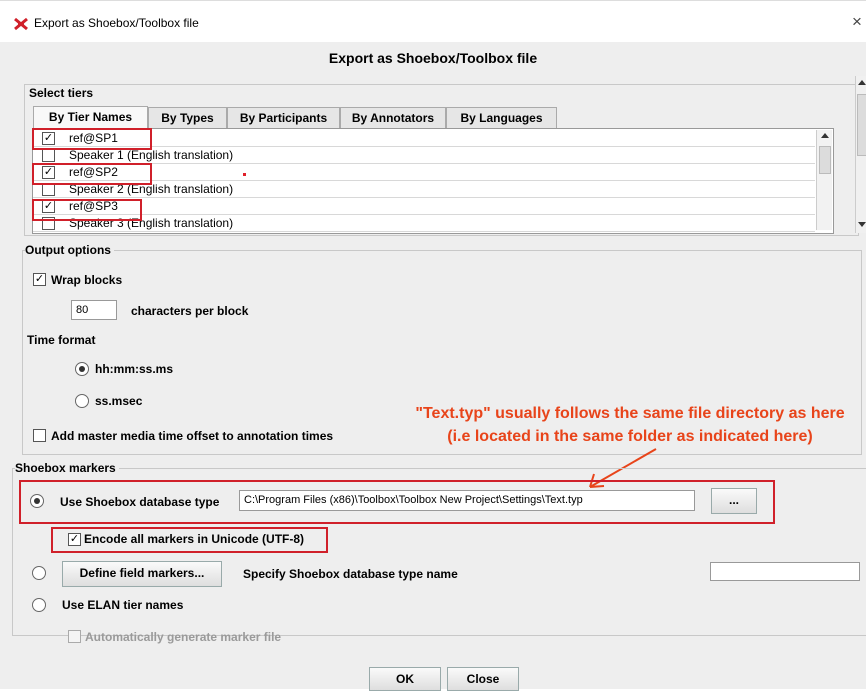 The image size is (866, 691). I want to click on auto-generate-label: Automatically generate marker file, so click(183, 637).